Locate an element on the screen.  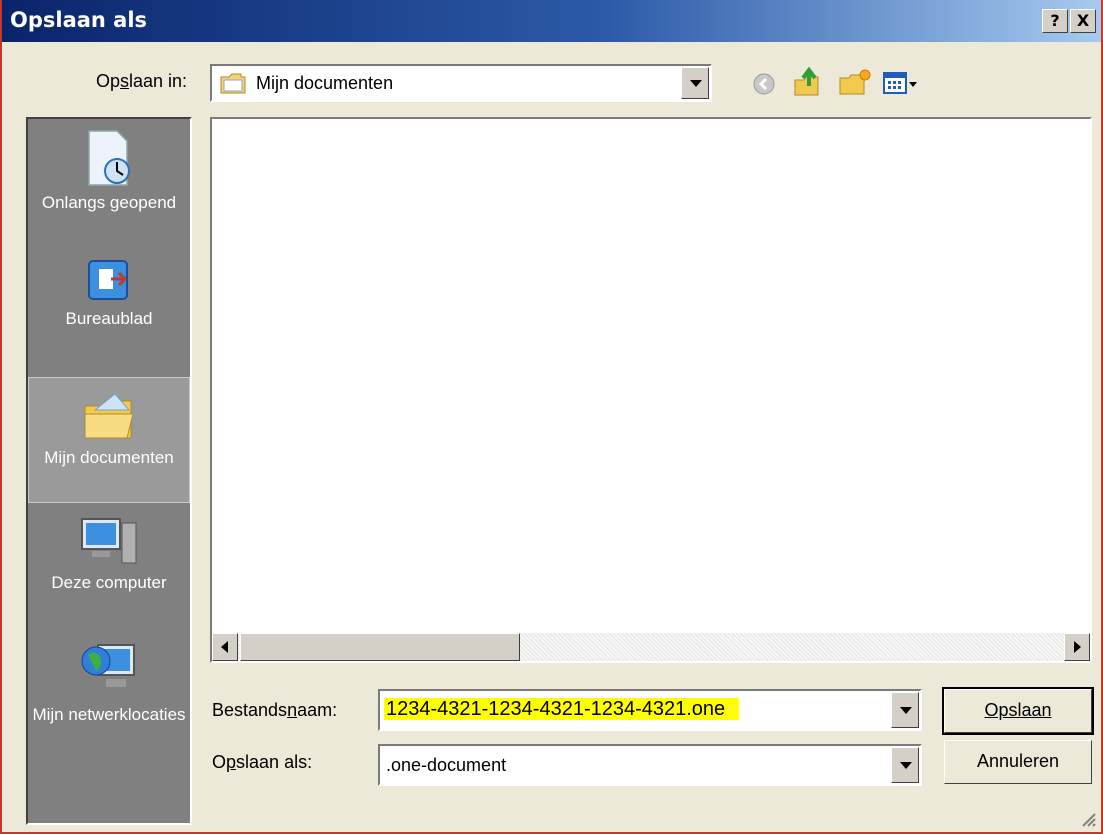
help-button: ? is located at coordinates (1055, 21).